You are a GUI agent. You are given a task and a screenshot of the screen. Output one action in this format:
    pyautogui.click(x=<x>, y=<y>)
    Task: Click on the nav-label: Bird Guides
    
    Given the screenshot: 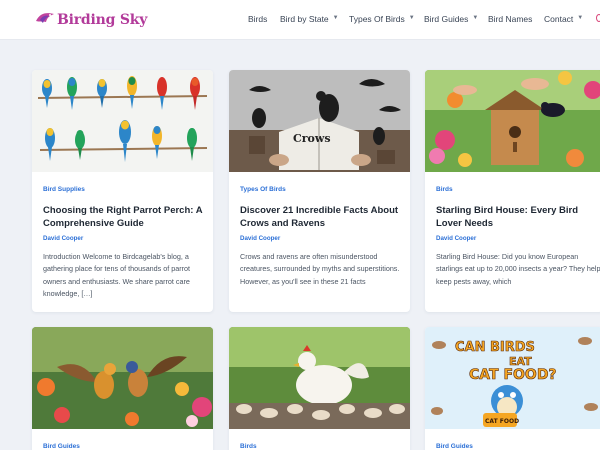 What is the action you would take?
    pyautogui.click(x=446, y=19)
    